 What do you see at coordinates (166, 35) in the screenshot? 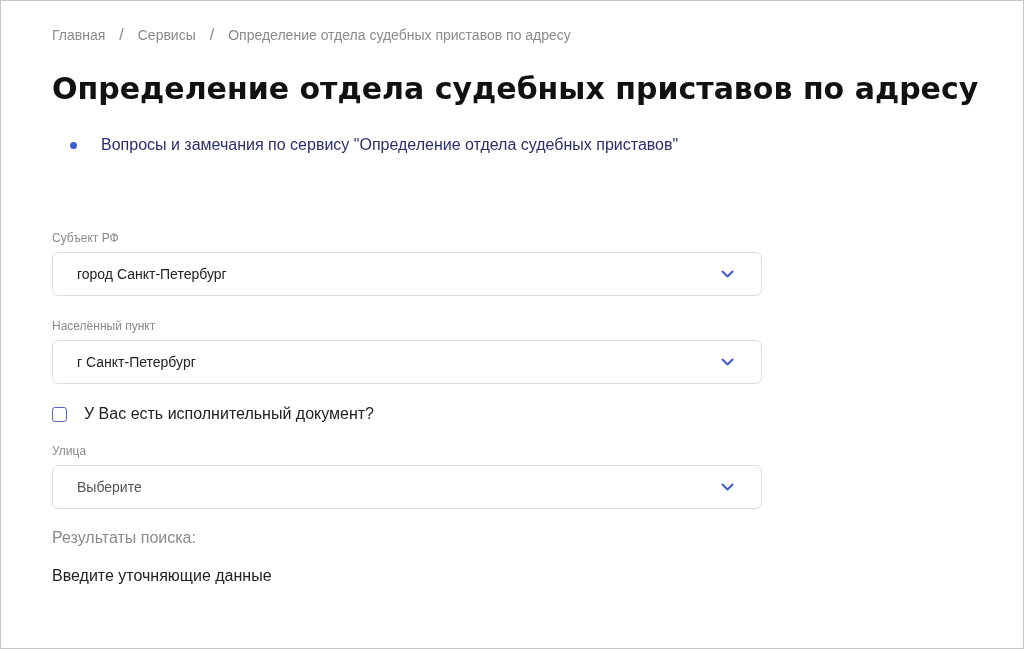
I see `breadcrumb-link: Сервисы` at bounding box center [166, 35].